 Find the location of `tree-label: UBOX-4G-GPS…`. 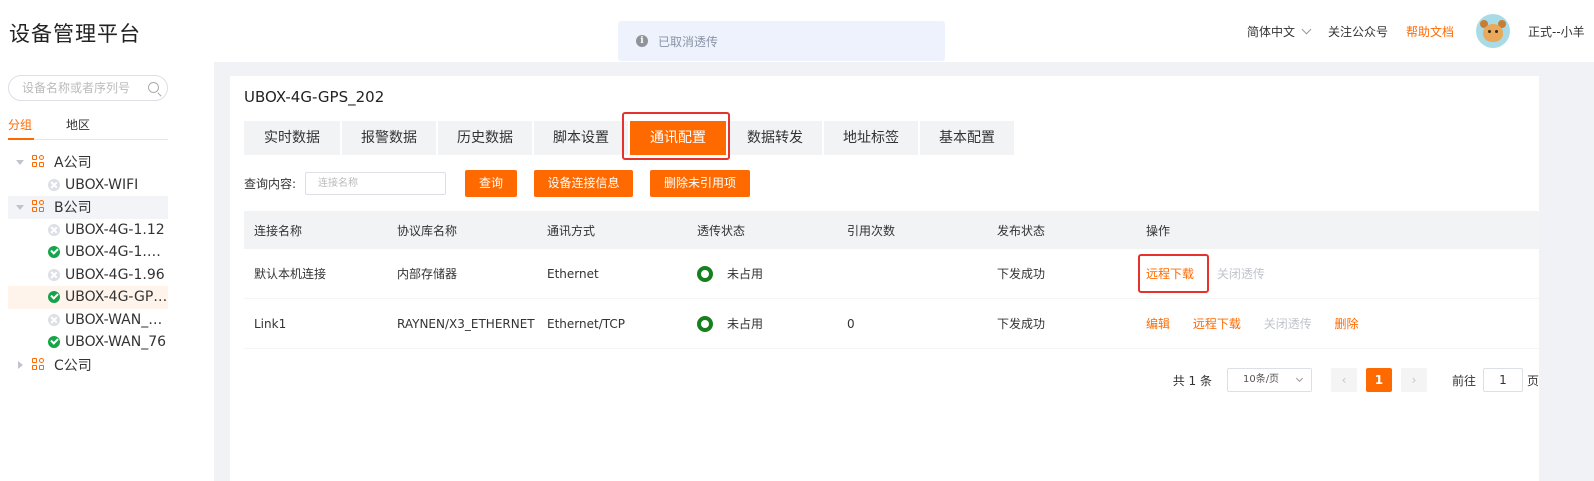

tree-label: UBOX-4G-GPS… is located at coordinates (116, 297).